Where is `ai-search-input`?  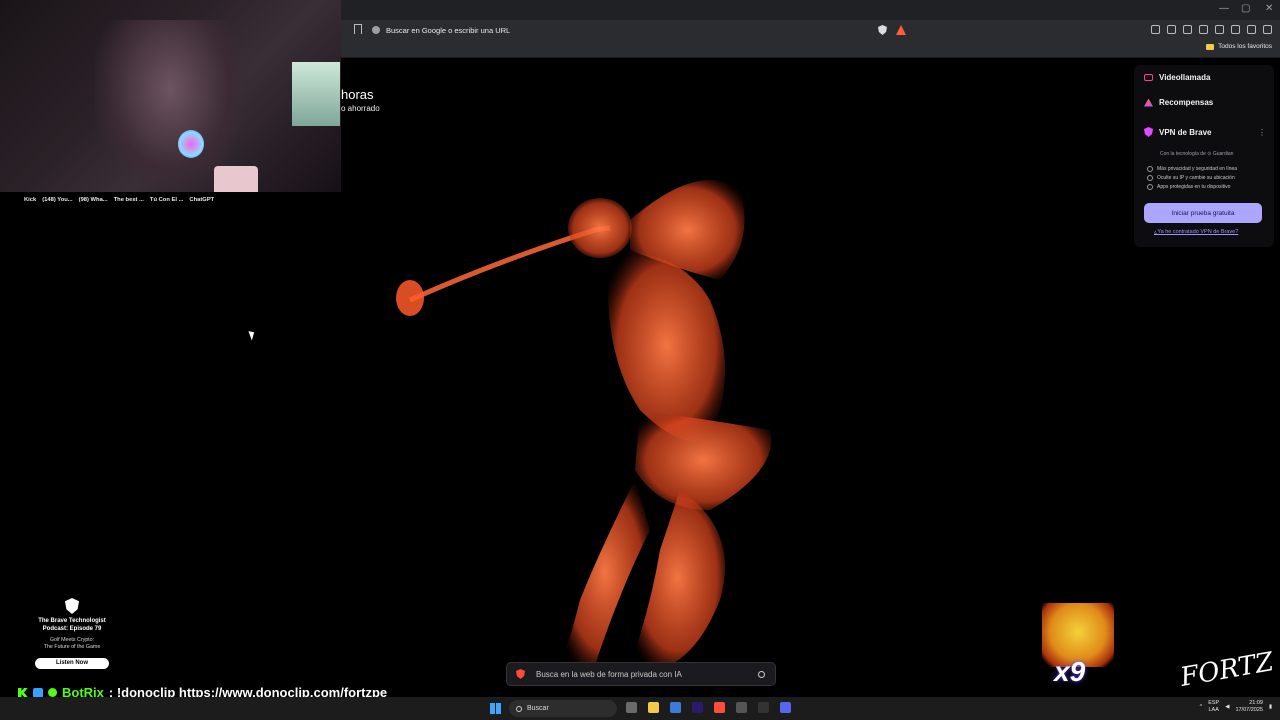 ai-search-input is located at coordinates (646, 674).